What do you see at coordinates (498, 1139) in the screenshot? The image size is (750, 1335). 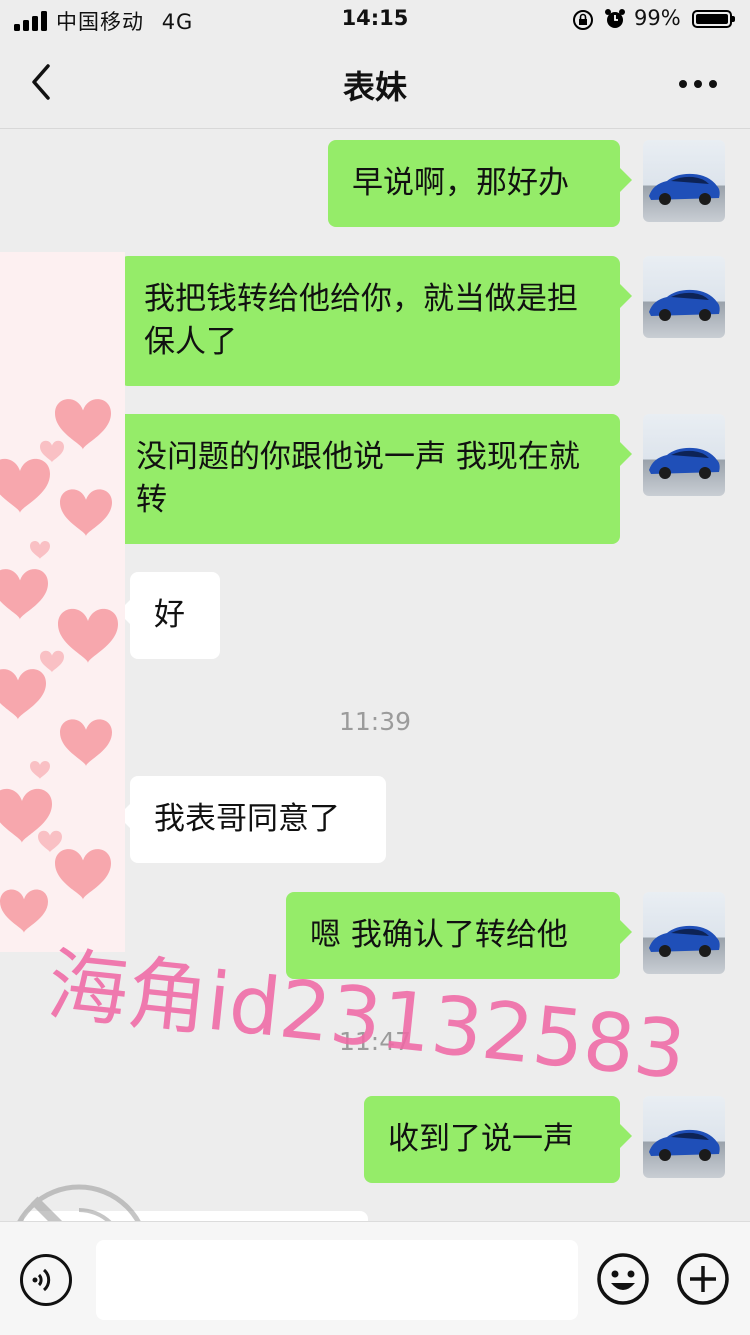 I see `message-bubble-outgoing: 收到了说一声` at bounding box center [498, 1139].